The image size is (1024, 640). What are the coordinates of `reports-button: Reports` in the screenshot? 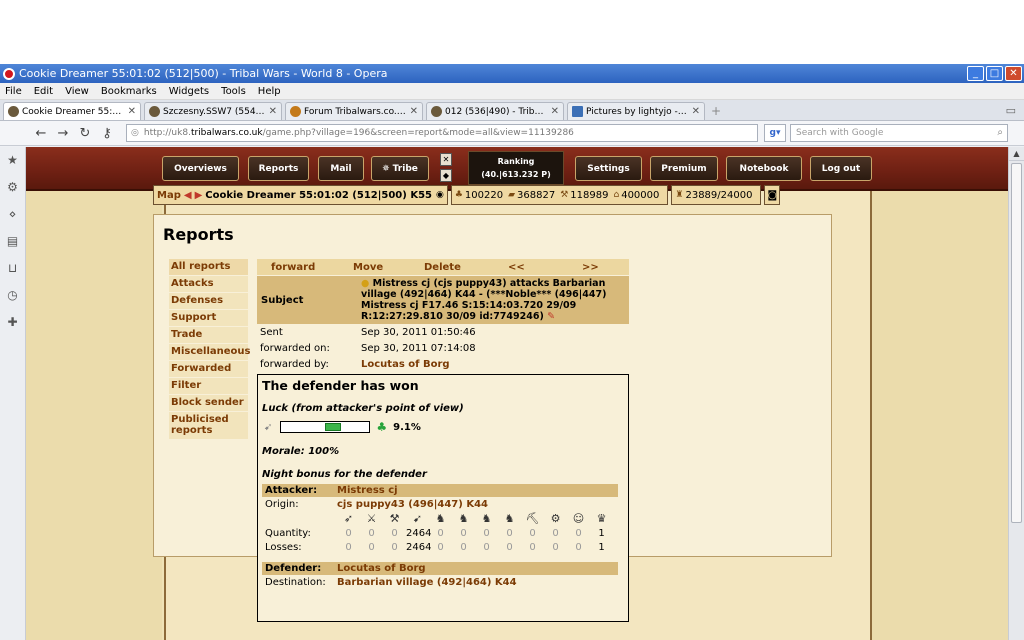 It's located at (278, 168).